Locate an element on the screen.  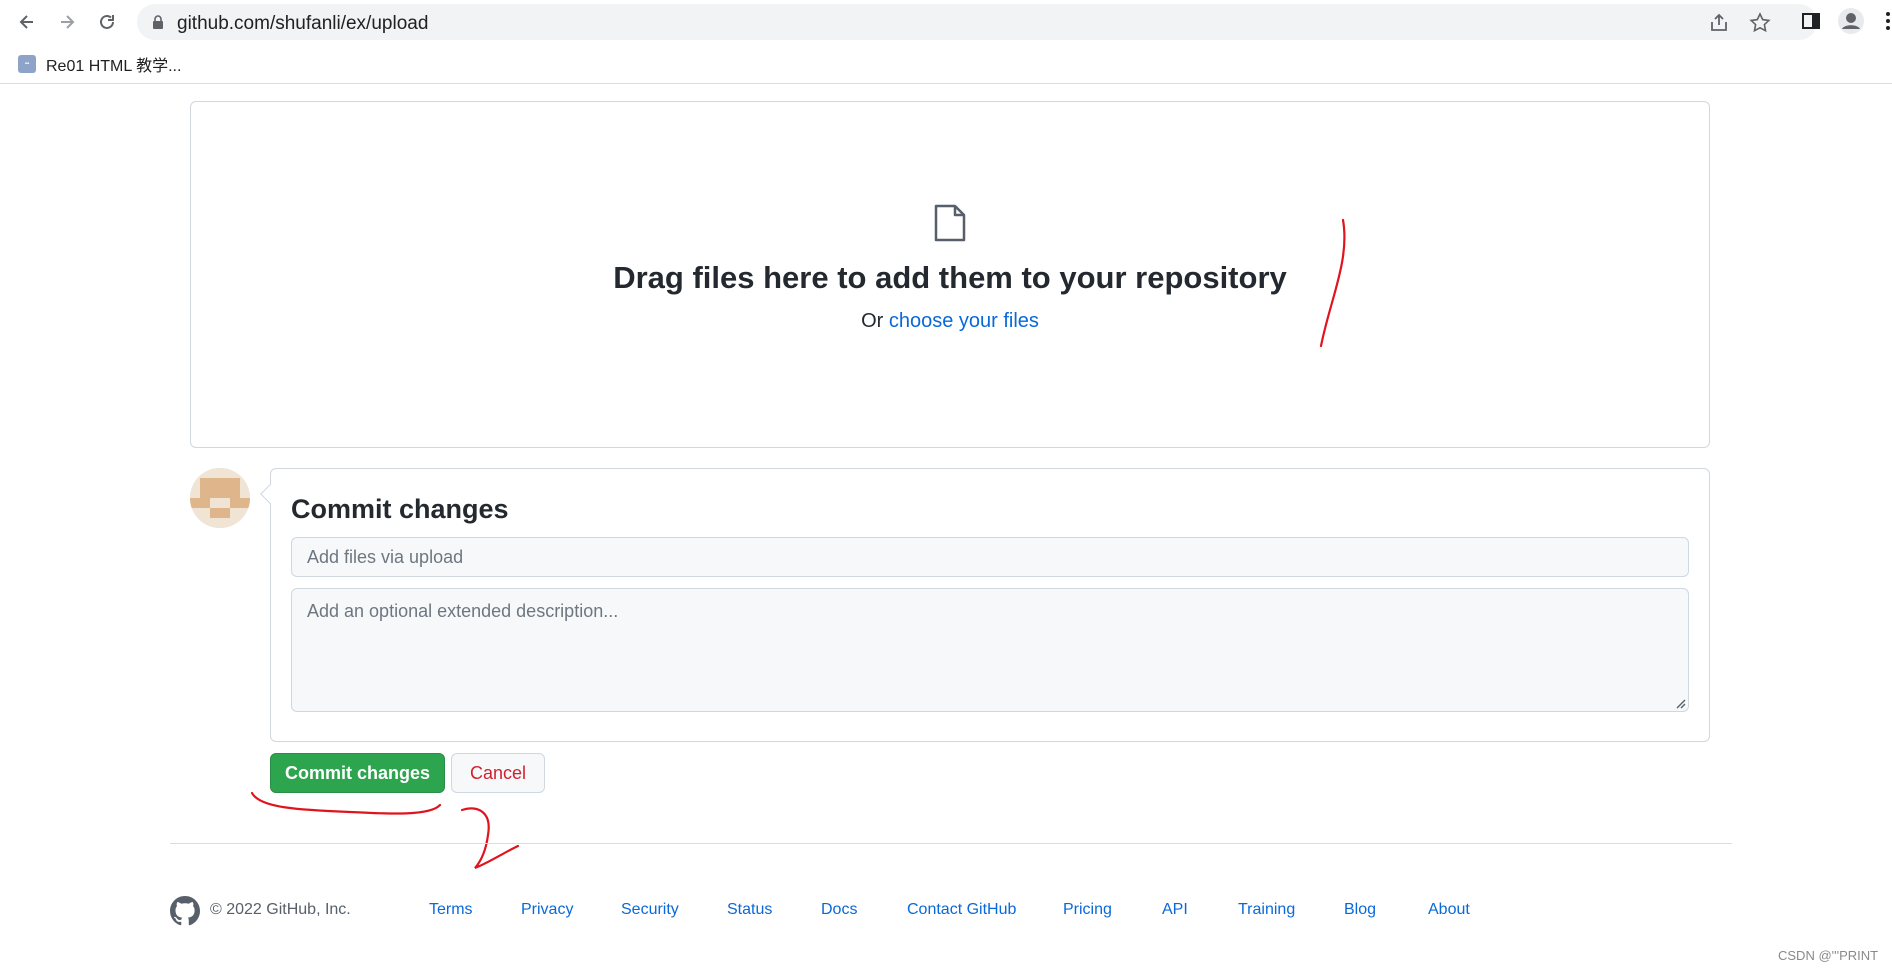
reload-button is located at coordinates (107, 22).